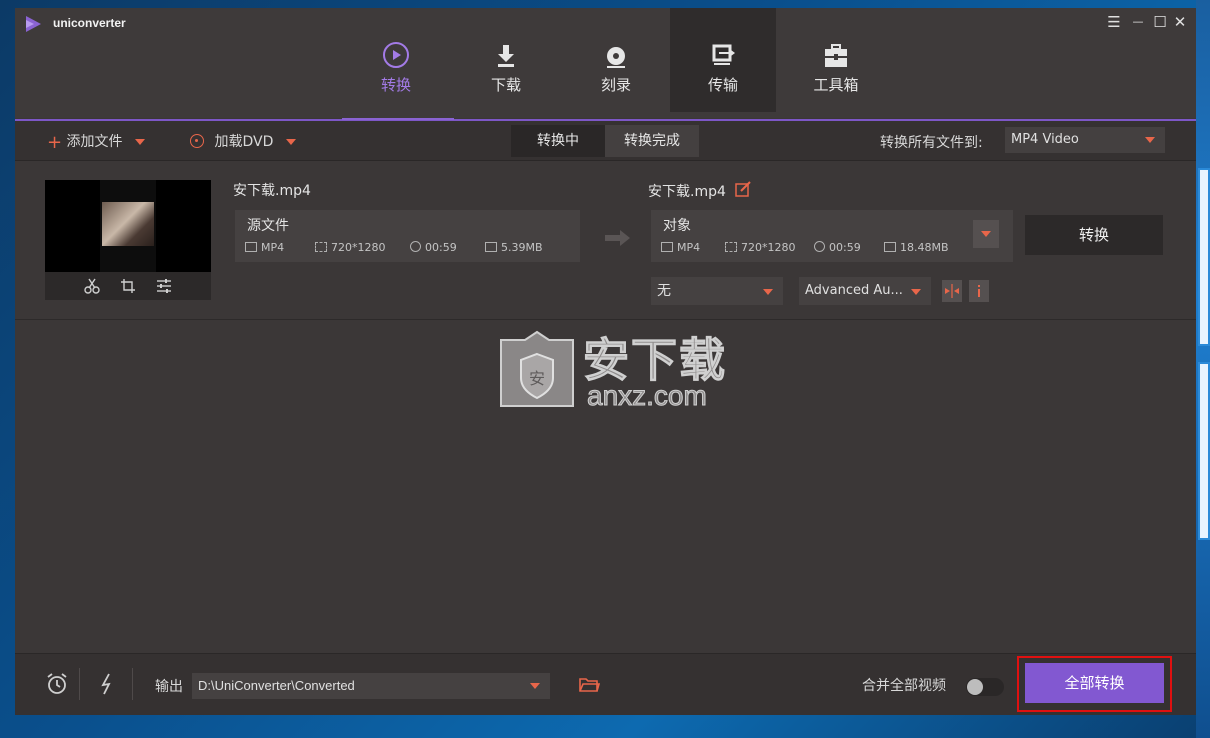  What do you see at coordinates (33, 24) in the screenshot?
I see `app-logo-icon` at bounding box center [33, 24].